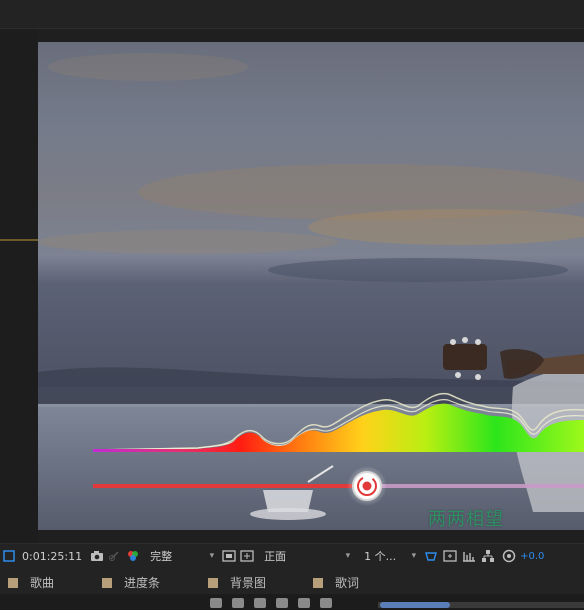 The width and height of the screenshot is (584, 610). I want to click on progress-remaining, so click(476, 486).